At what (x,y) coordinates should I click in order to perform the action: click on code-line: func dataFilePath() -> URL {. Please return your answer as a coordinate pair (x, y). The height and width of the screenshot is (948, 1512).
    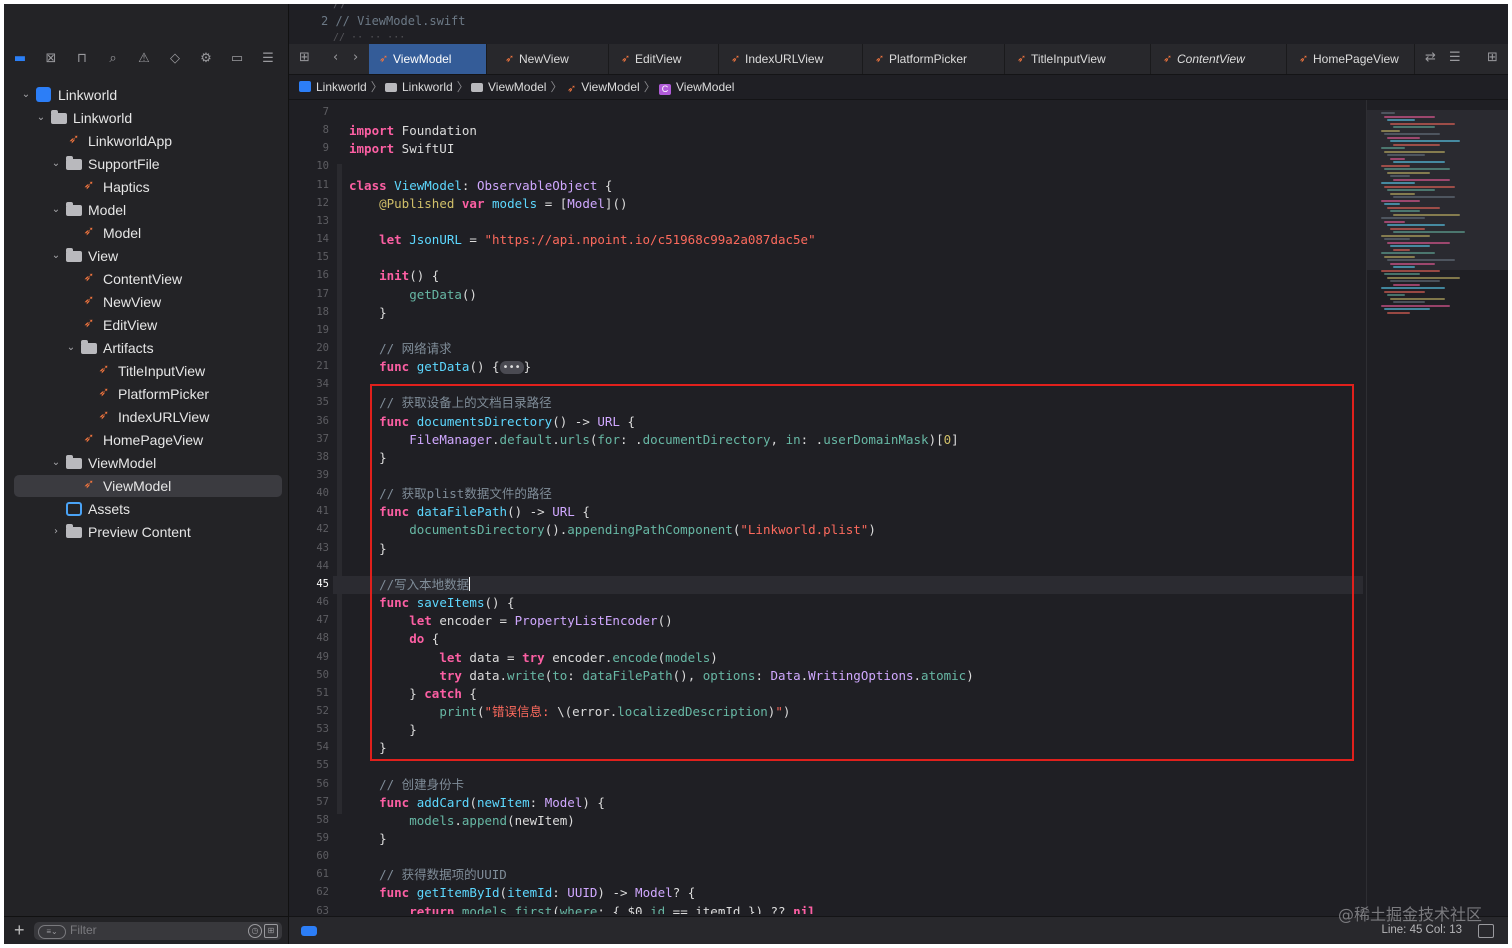
    Looking at the image, I should click on (469, 512).